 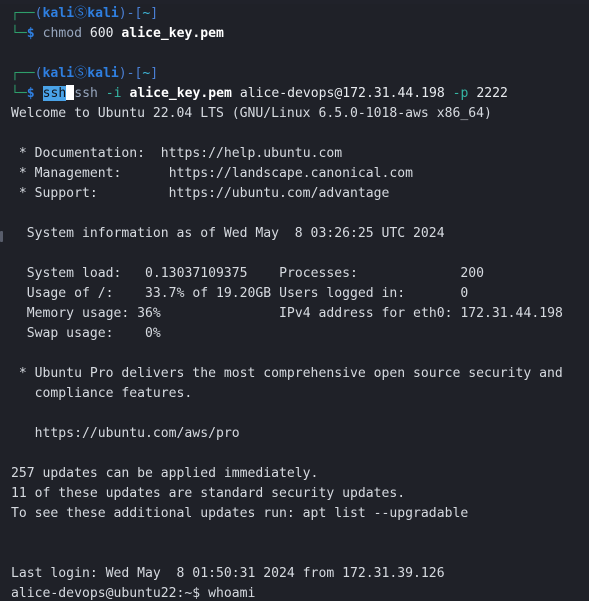 I want to click on motd-link-support-label: * Support:, so click(x=54, y=193).